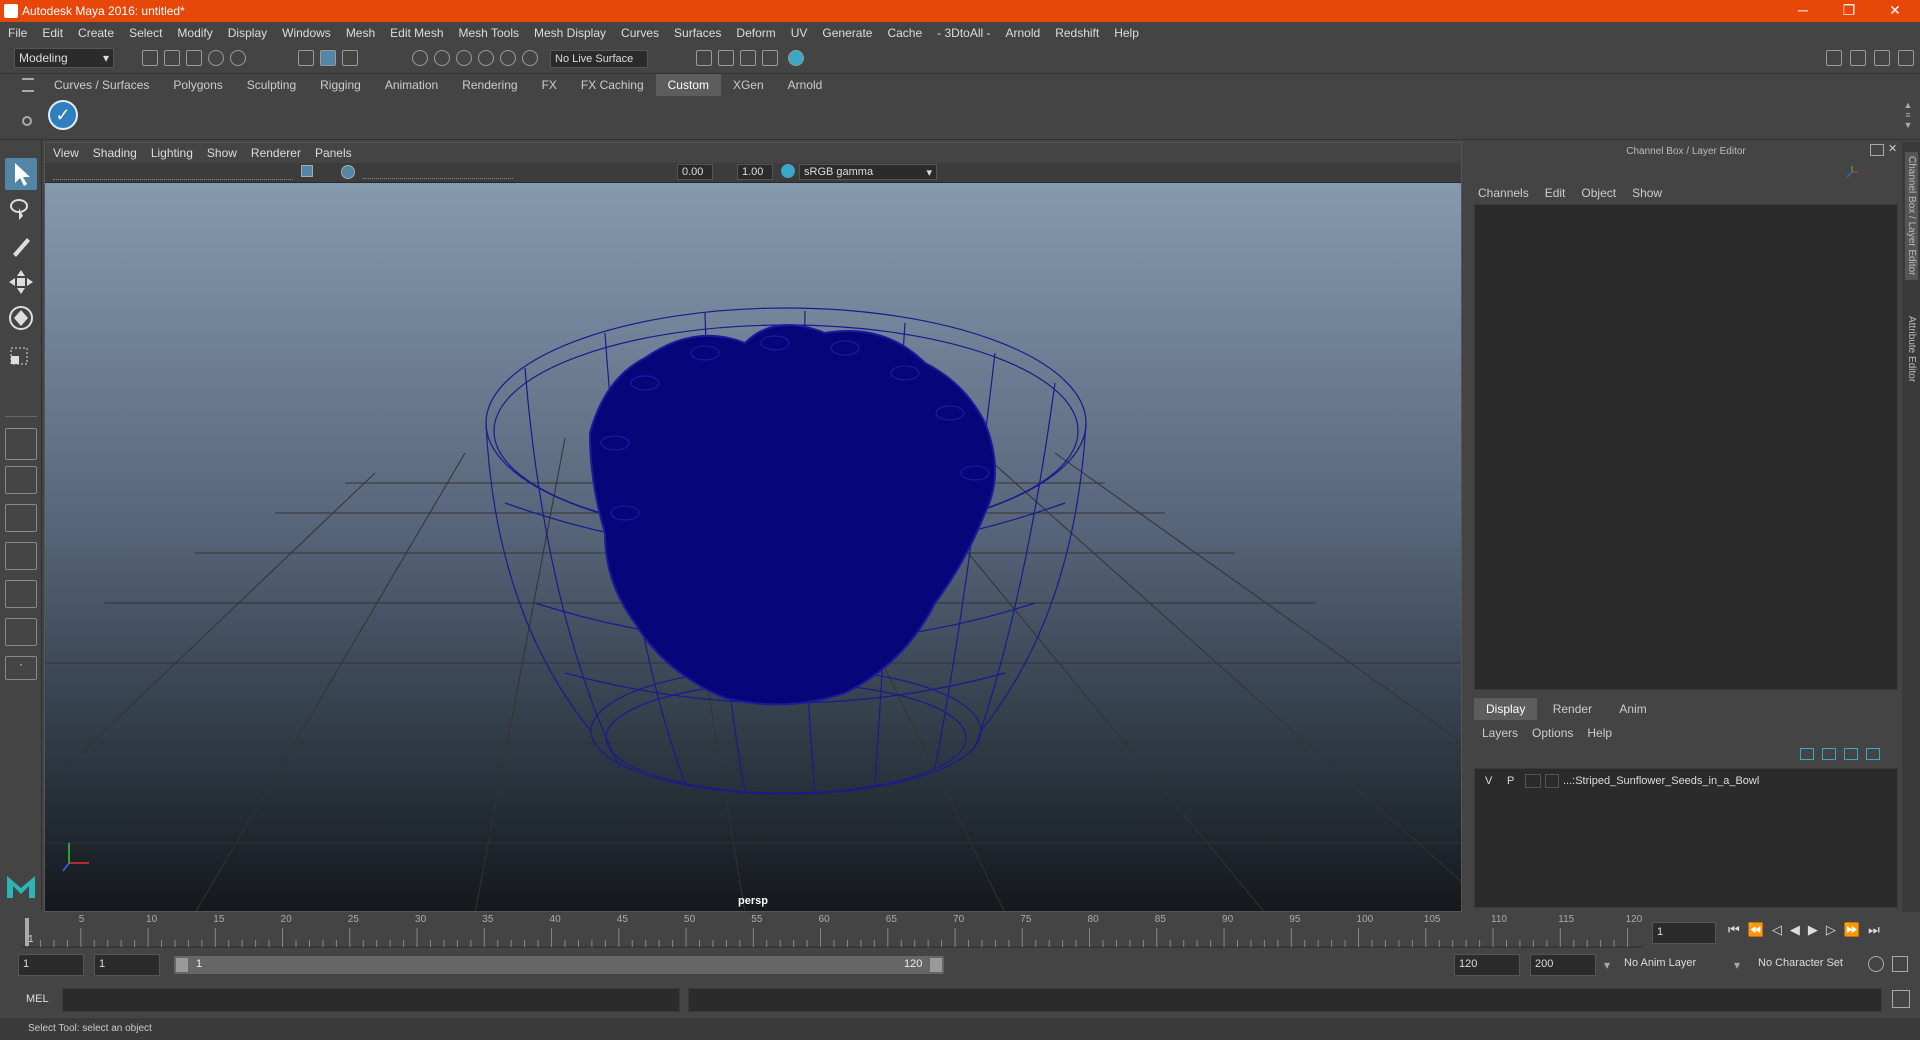 This screenshot has width=1920, height=1040. What do you see at coordinates (21, 444) in the screenshot?
I see `single-perspective-layout-icon` at bounding box center [21, 444].